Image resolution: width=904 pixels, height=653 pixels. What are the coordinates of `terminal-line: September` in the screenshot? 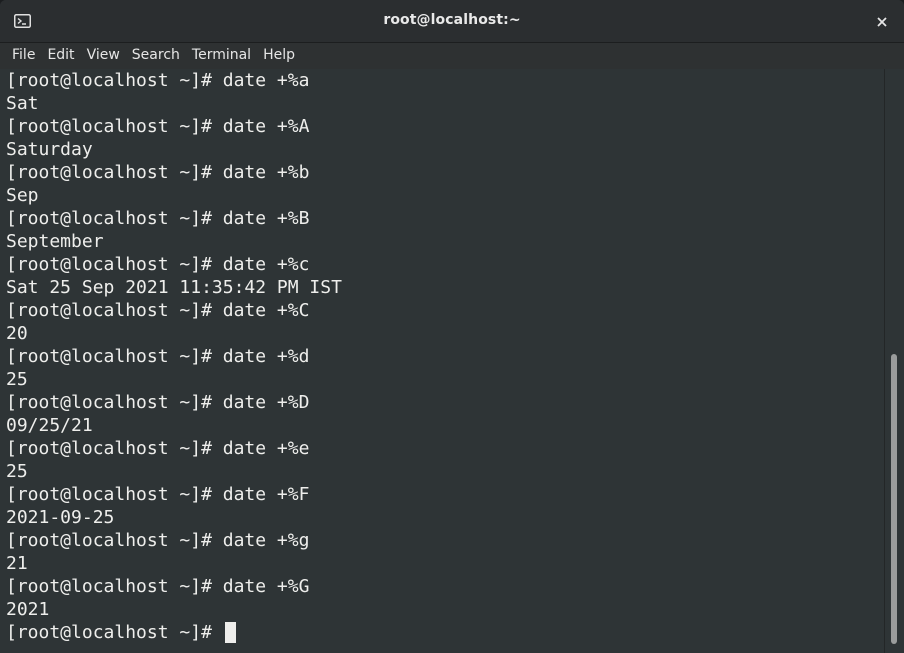 It's located at (55, 241).